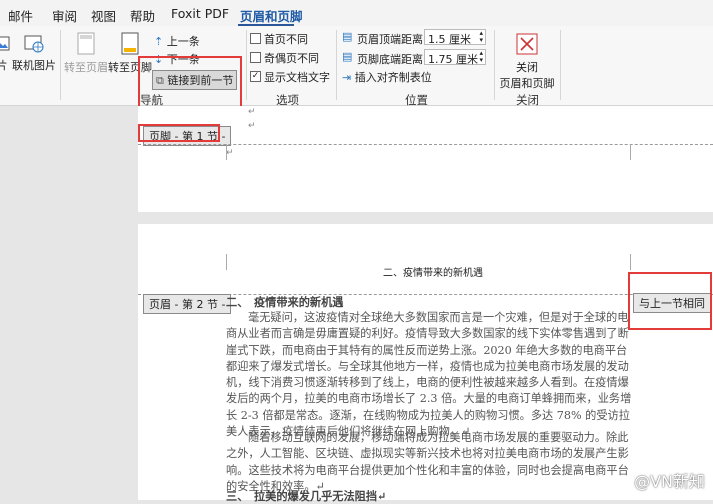 This screenshot has height=504, width=713. Describe the element at coordinates (187, 304) in the screenshot. I see `header-section-tag: 页眉 - 第 2 节 -` at that location.